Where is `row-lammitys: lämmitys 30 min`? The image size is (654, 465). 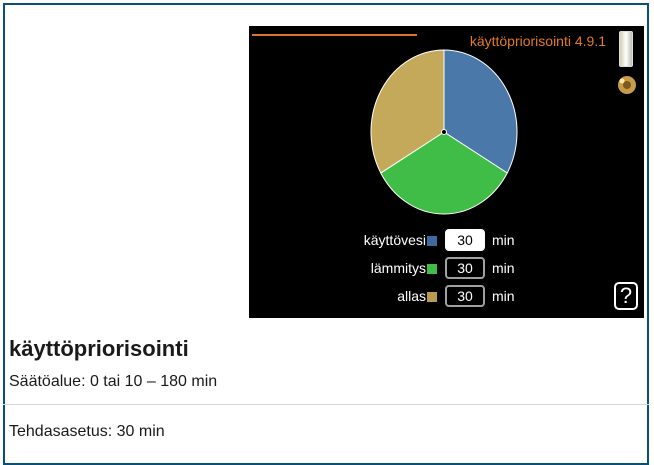 row-lammitys: lämmitys 30 min is located at coordinates (446, 269).